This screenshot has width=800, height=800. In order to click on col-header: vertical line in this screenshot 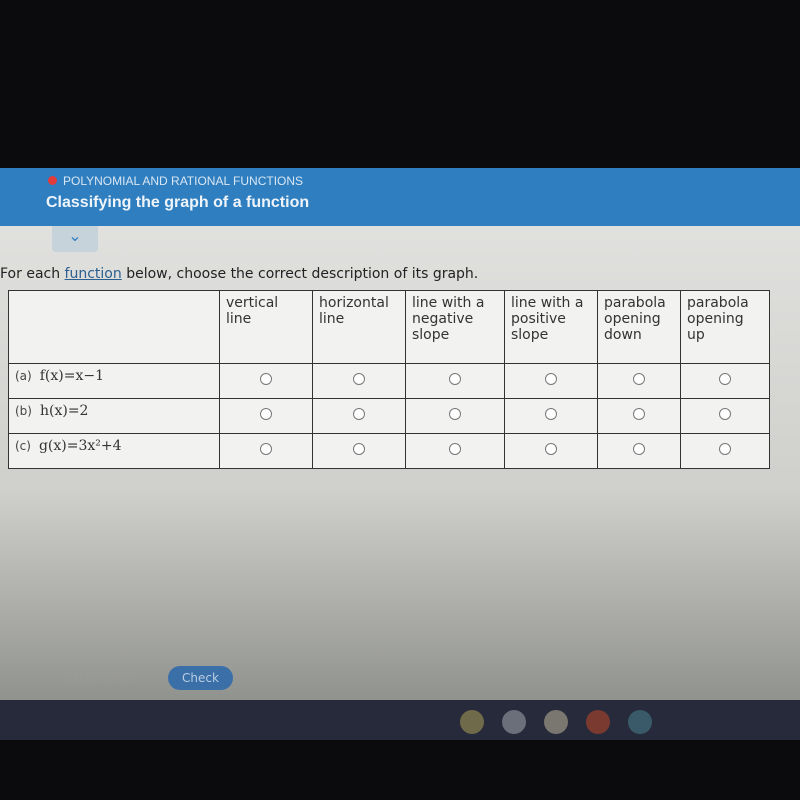, I will do `click(266, 327)`.